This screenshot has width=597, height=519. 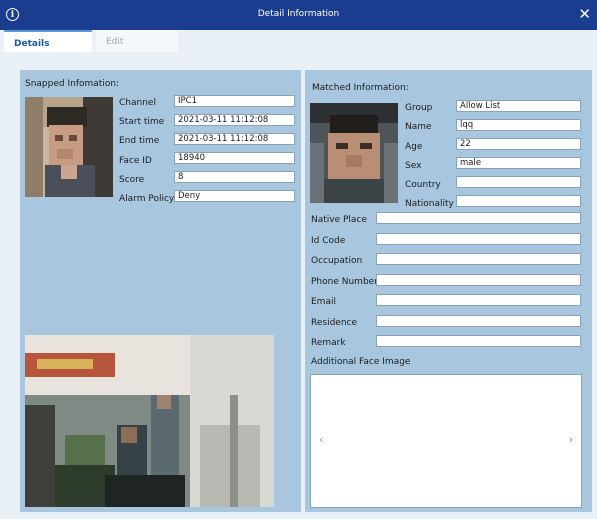 What do you see at coordinates (234, 139) in the screenshot?
I see `end-time-field: 2021-03-11 11:12:08` at bounding box center [234, 139].